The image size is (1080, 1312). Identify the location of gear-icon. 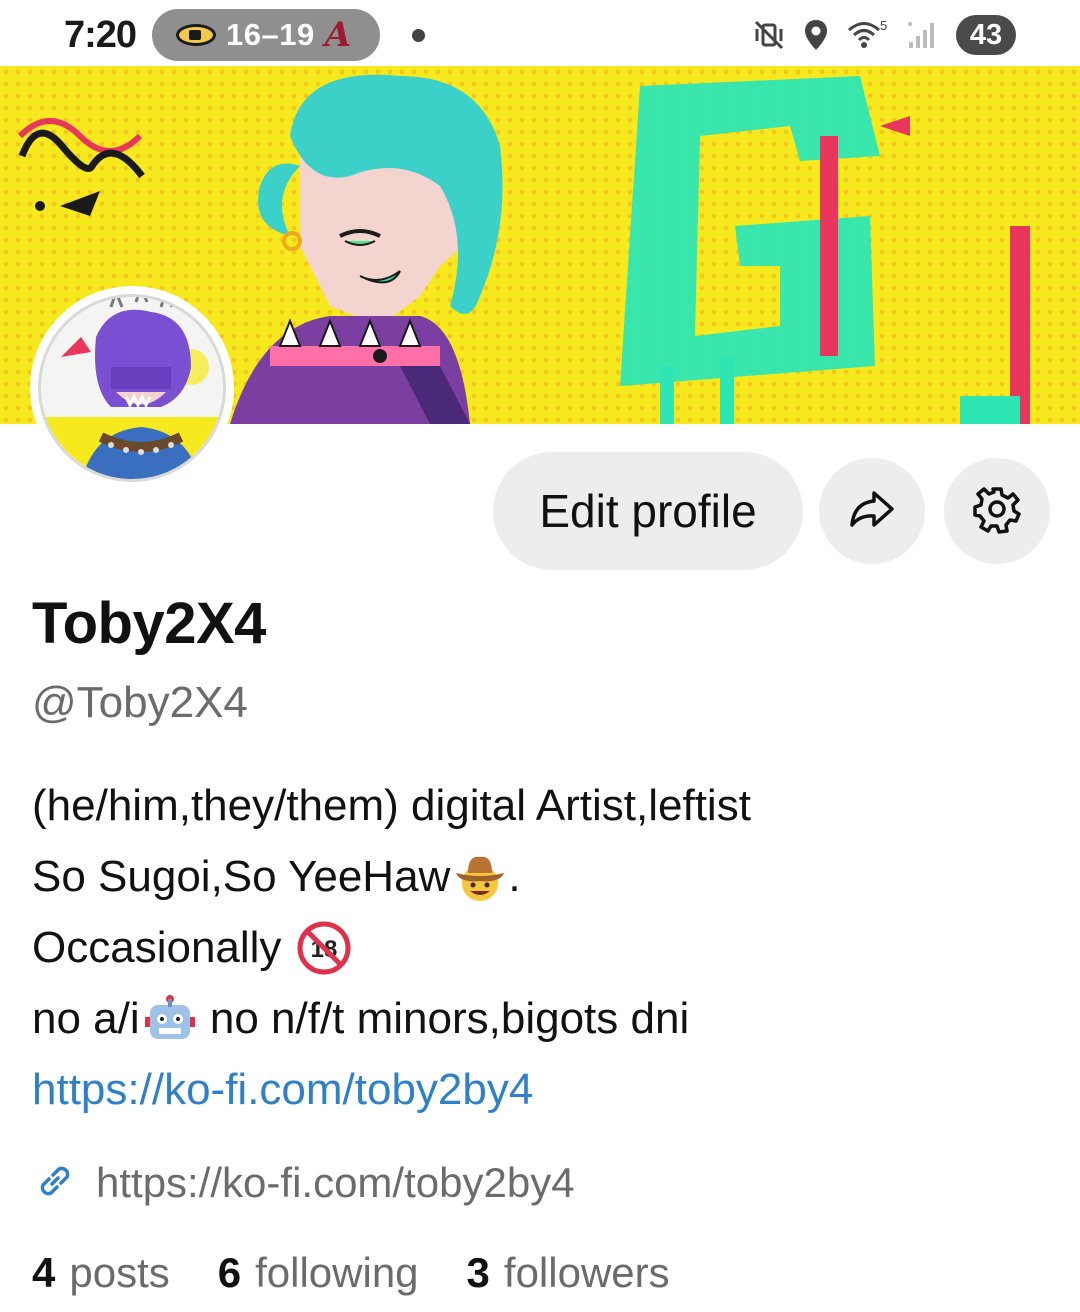
(997, 511).